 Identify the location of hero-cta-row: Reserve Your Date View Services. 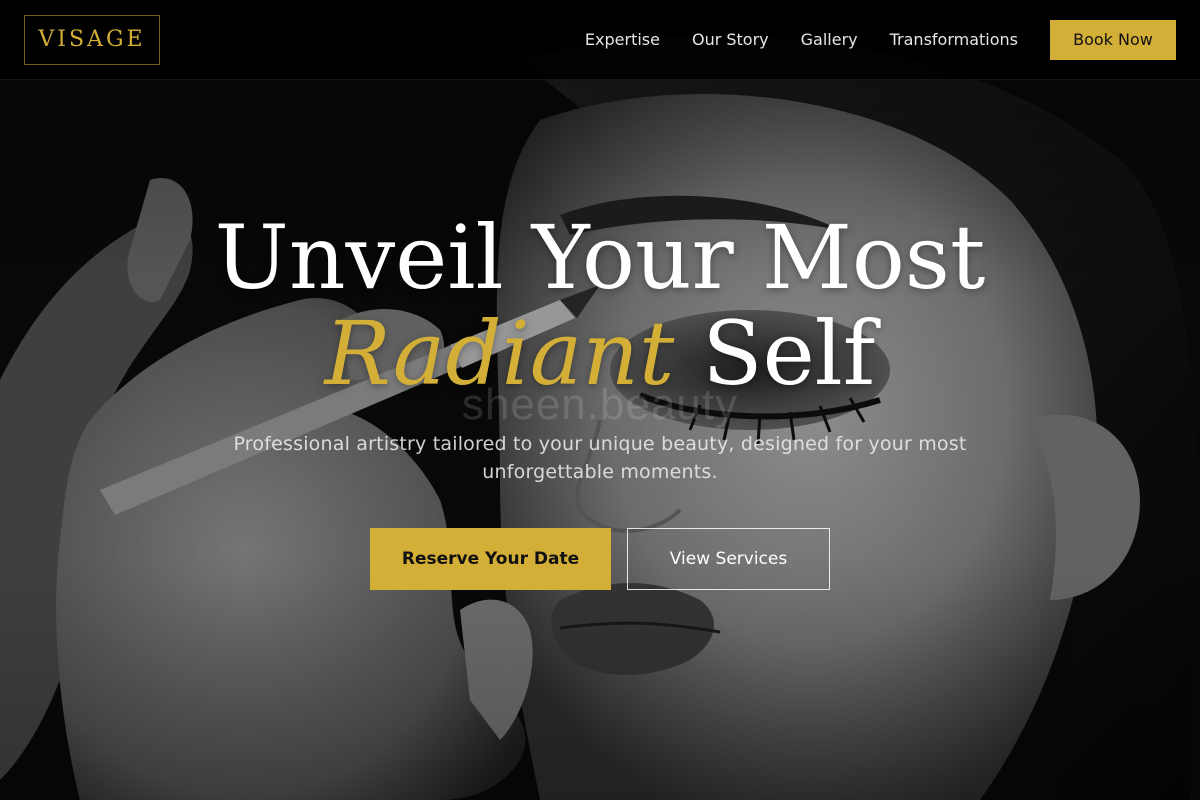
(600, 559).